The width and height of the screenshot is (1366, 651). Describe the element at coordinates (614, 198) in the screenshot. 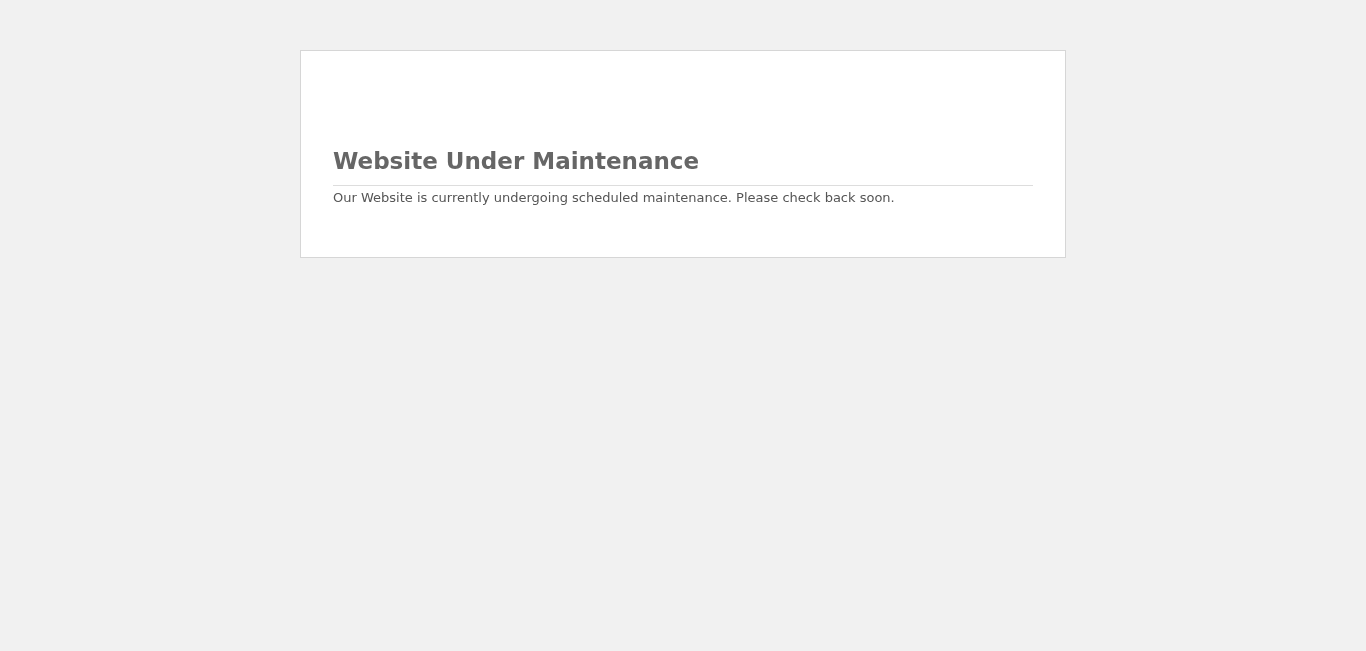

I see `maintenance-message: Our Website is currently undergoing scheduled maintenance. Please check back soon.` at that location.